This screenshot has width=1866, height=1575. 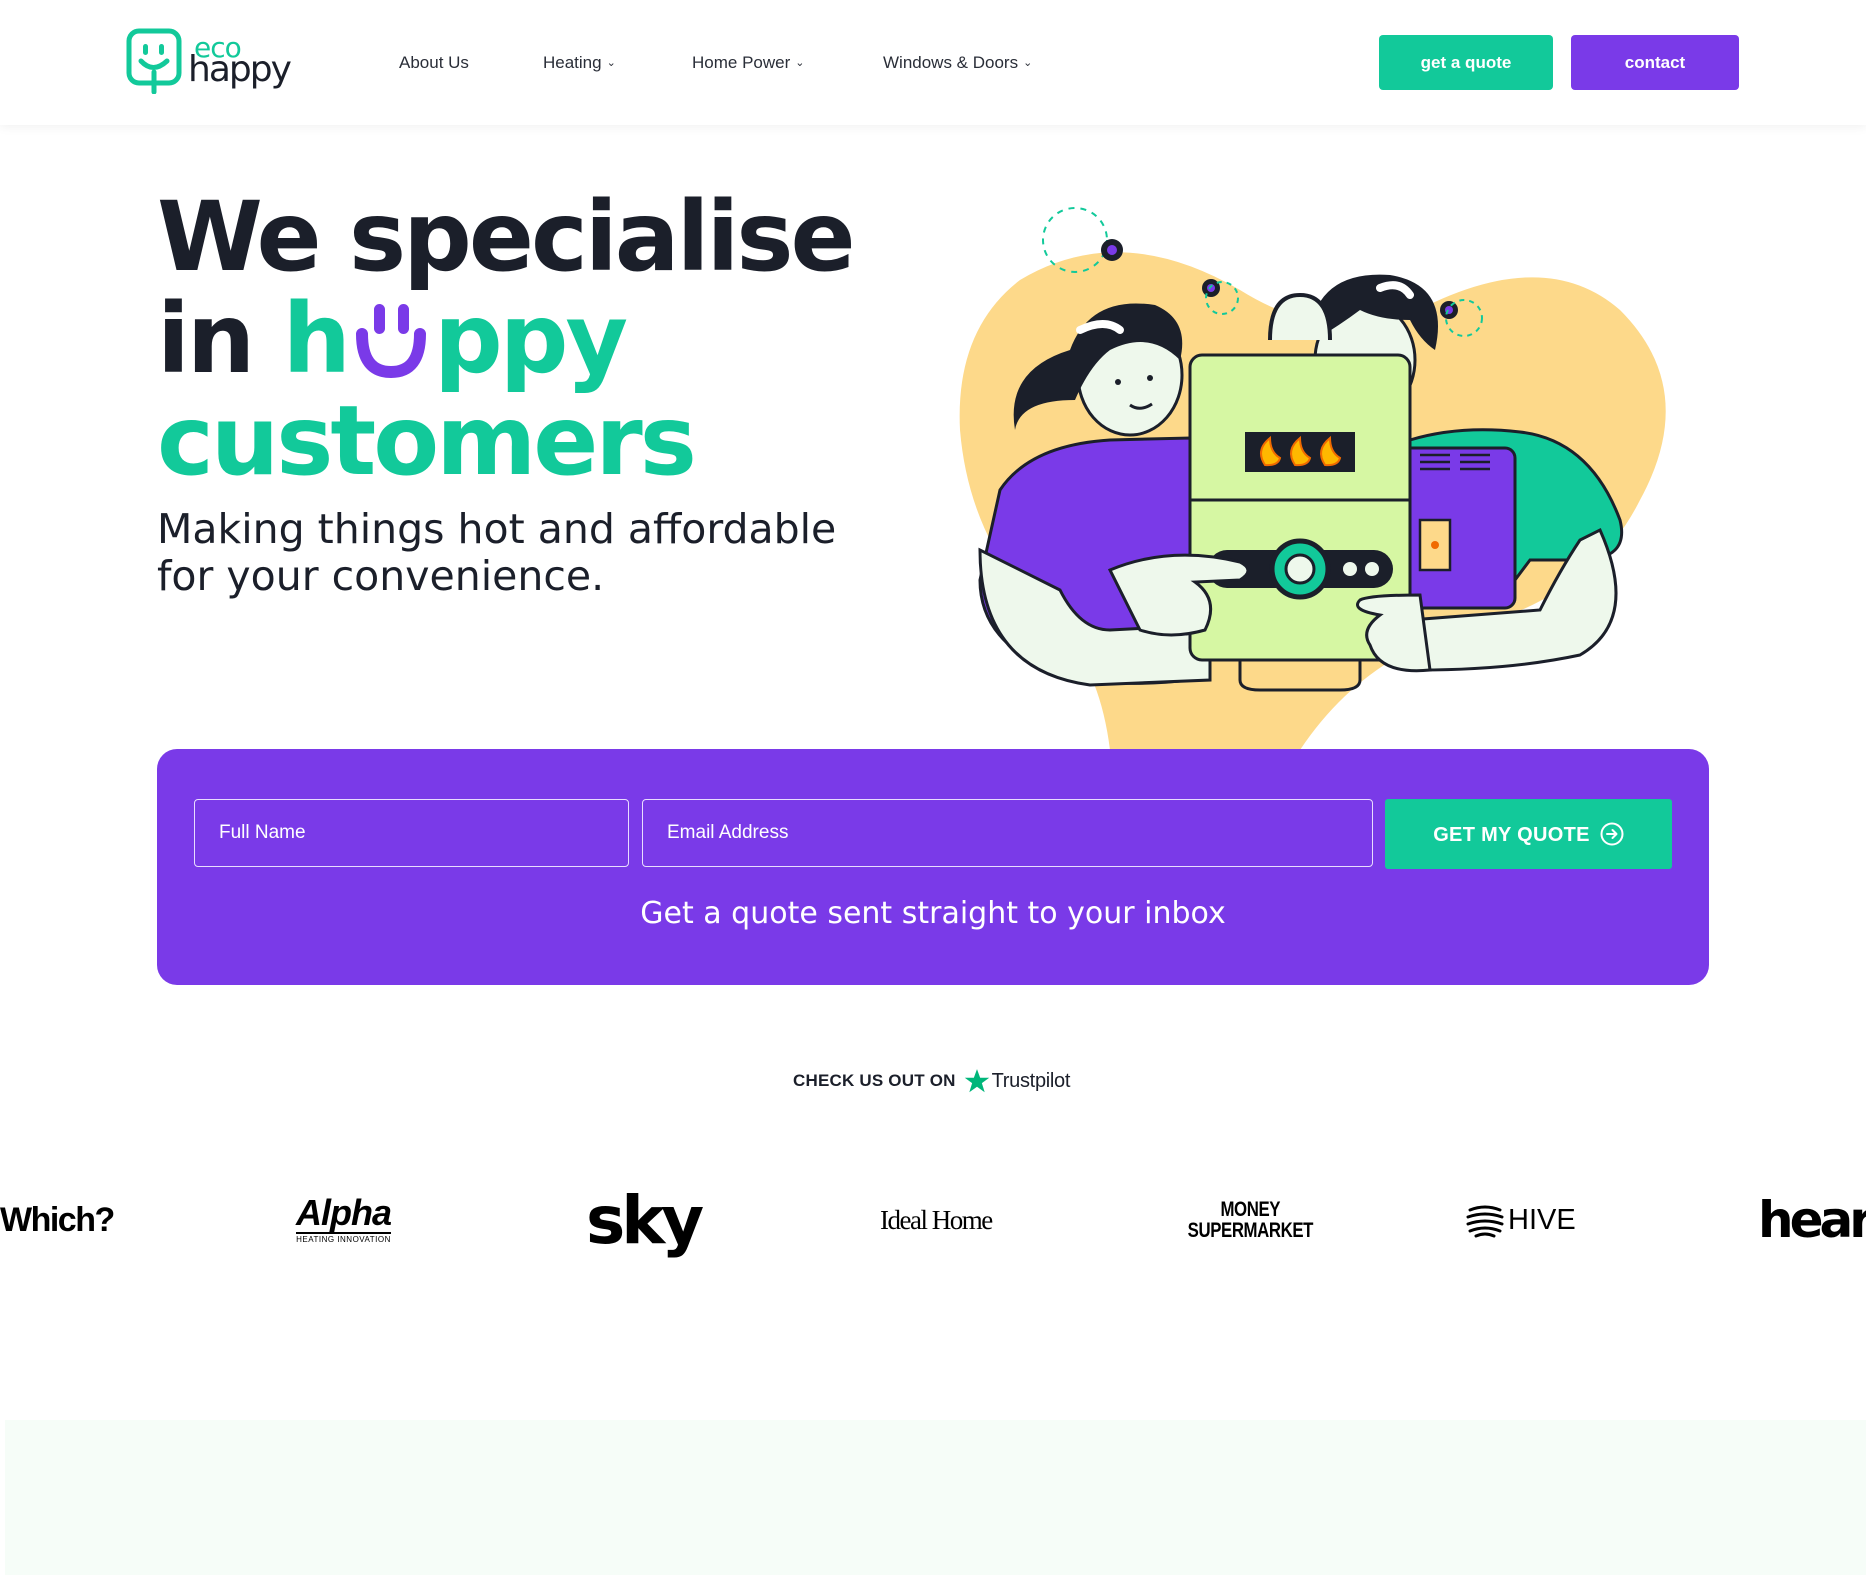 What do you see at coordinates (240, 69) in the screenshot?
I see `logo-happy-text: happy` at bounding box center [240, 69].